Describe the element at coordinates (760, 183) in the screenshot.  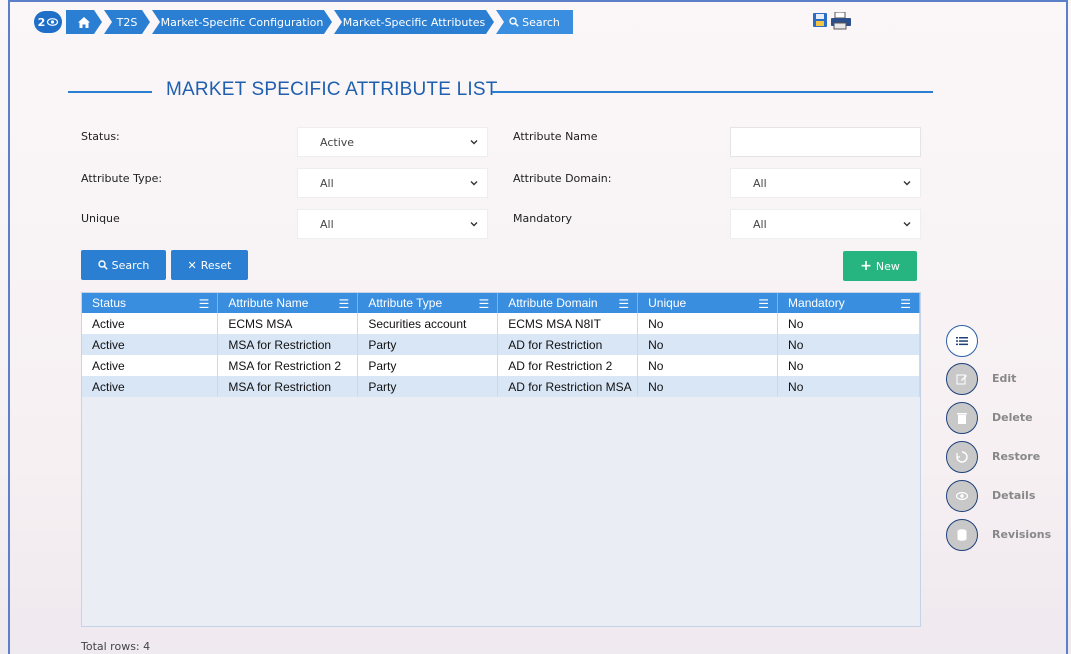
I see `attribute-domain-value: All` at that location.